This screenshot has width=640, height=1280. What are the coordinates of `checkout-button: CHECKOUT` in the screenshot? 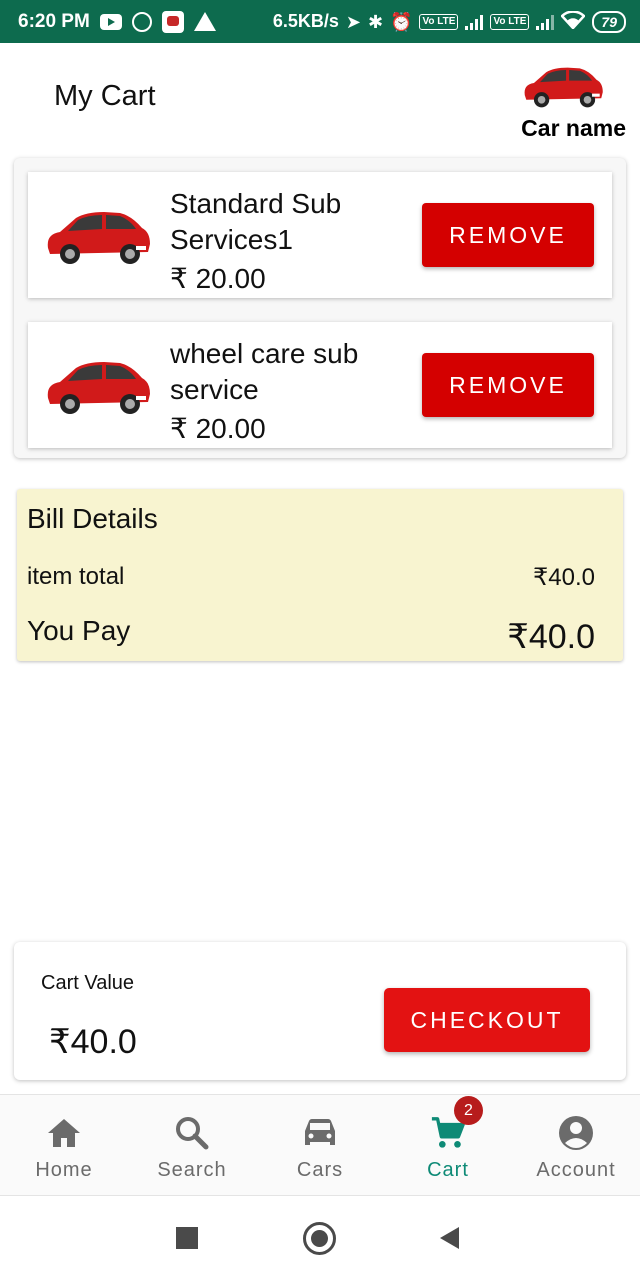 It's located at (487, 1020).